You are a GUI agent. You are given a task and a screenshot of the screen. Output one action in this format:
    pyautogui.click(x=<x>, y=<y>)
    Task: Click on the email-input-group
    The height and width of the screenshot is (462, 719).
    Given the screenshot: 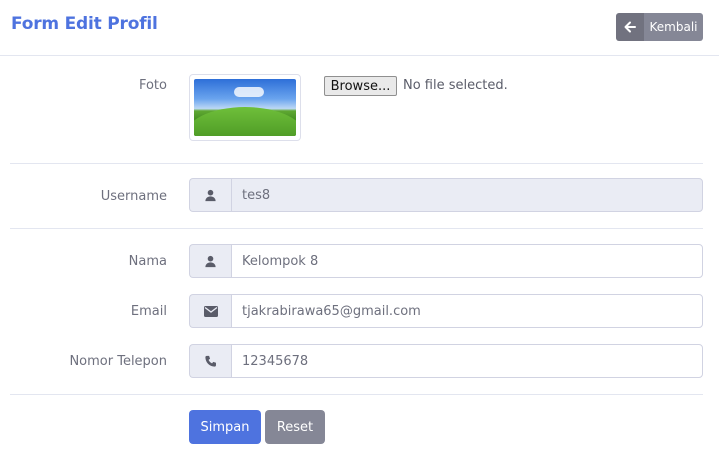 What is the action you would take?
    pyautogui.click(x=446, y=311)
    